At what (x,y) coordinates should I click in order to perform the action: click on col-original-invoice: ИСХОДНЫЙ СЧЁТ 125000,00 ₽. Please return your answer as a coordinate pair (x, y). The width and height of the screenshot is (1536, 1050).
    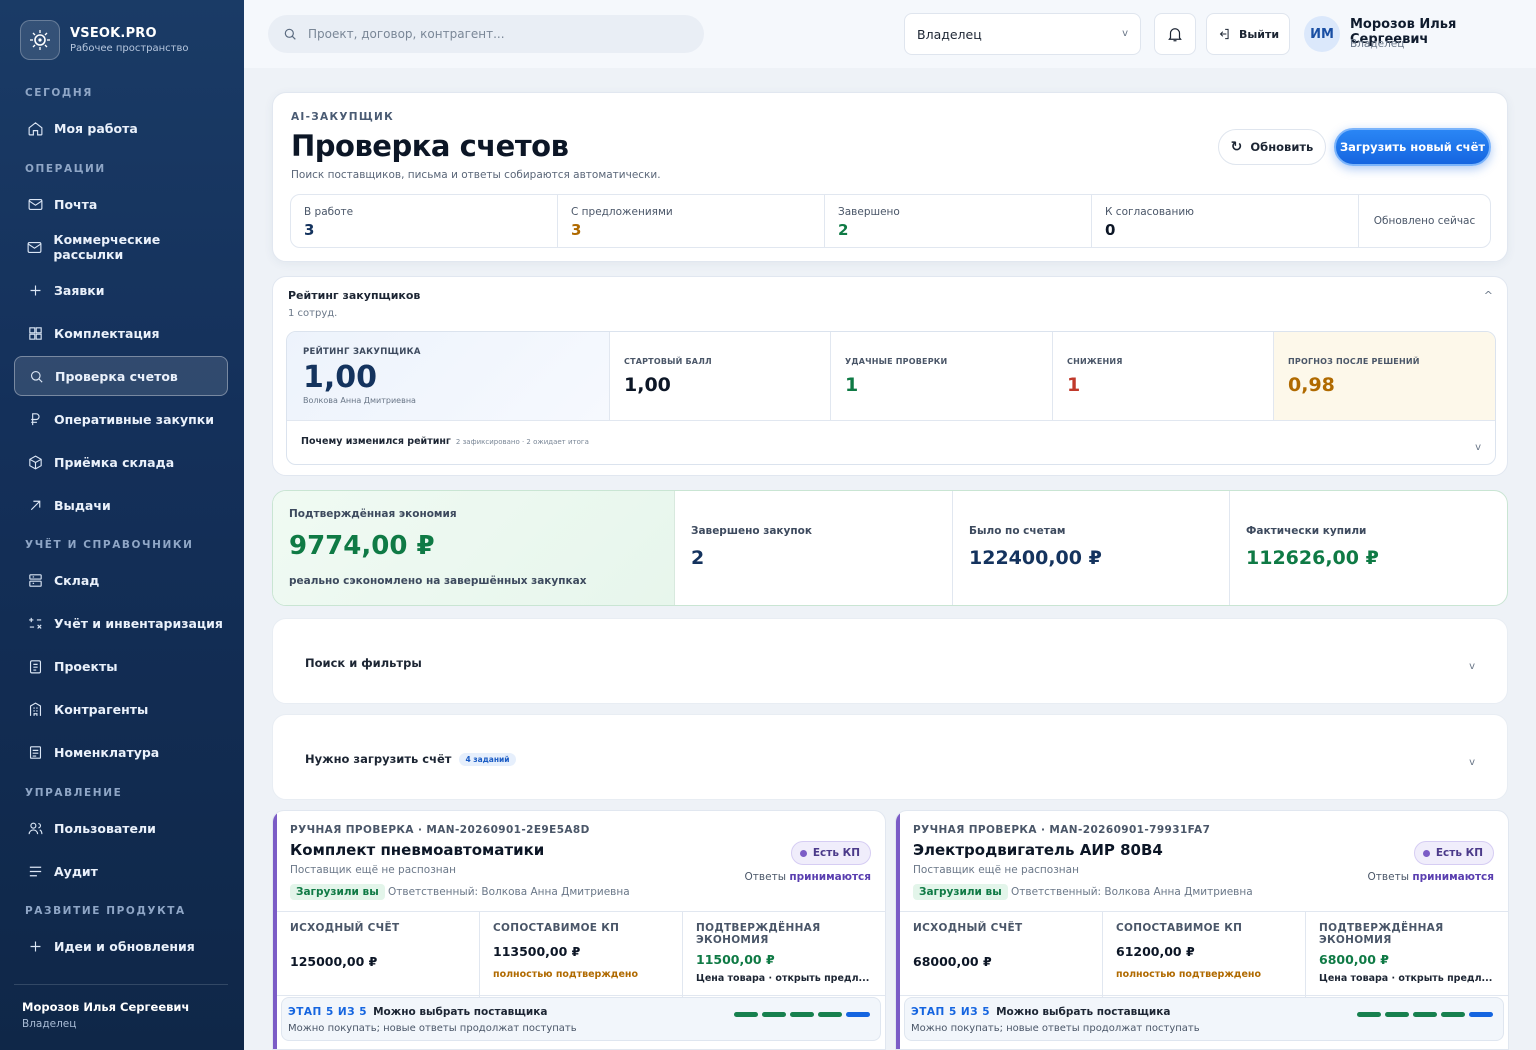
    Looking at the image, I should click on (378, 954).